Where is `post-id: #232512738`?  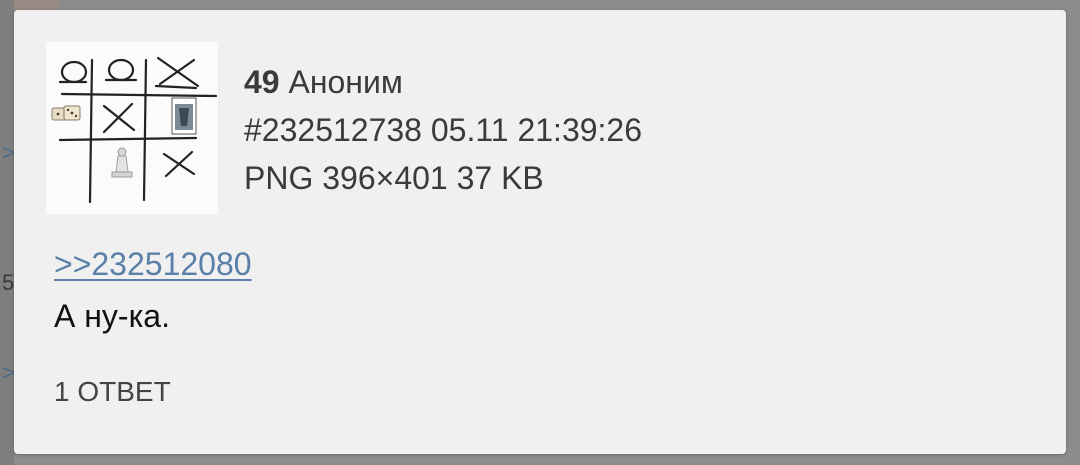 post-id: #232512738 is located at coordinates (333, 130).